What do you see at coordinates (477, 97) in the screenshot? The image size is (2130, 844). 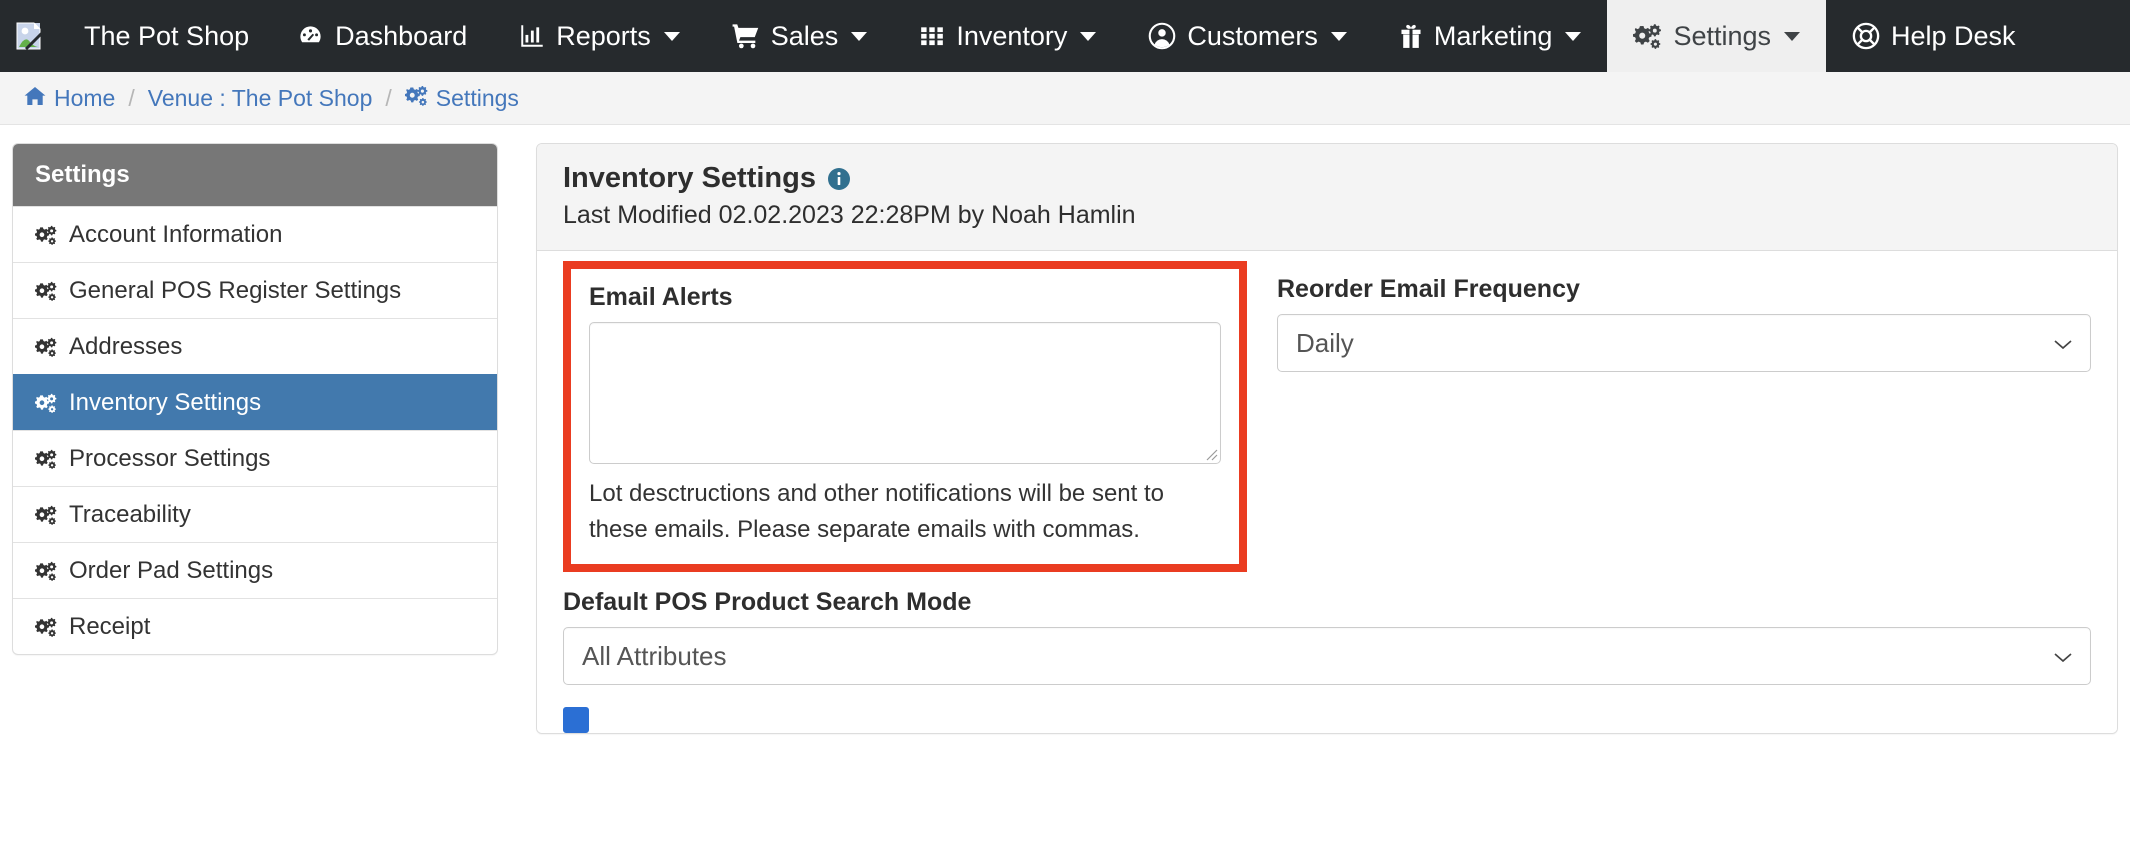 I see `breadcrumb-settings-label: Settings` at bounding box center [477, 97].